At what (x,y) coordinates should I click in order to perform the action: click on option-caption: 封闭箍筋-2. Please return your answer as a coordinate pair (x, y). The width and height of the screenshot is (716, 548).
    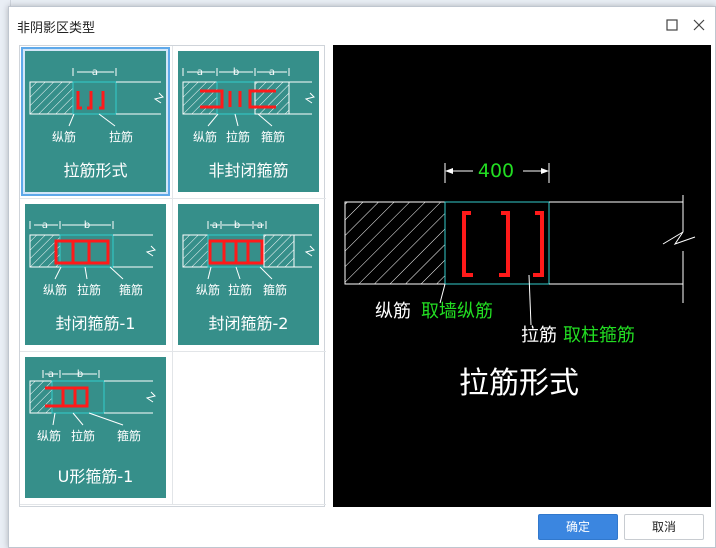
    Looking at the image, I should click on (248, 323).